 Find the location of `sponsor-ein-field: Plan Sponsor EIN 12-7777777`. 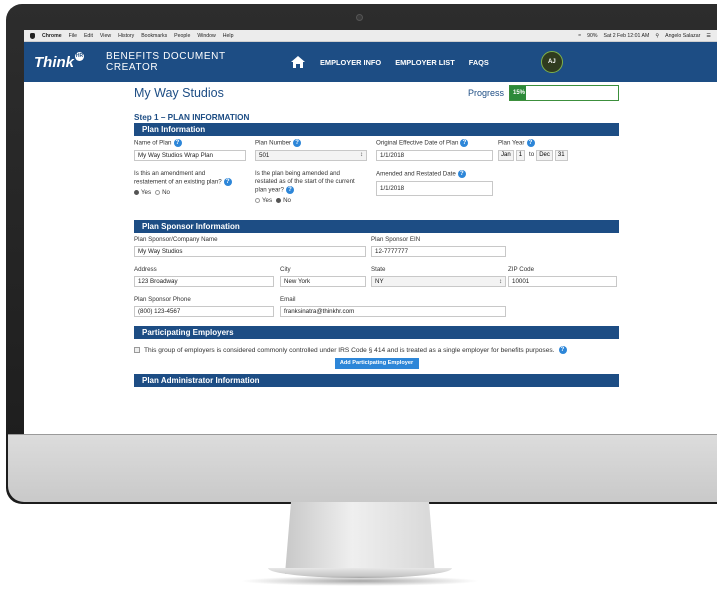

sponsor-ein-field: Plan Sponsor EIN 12-7777777 is located at coordinates (438, 246).